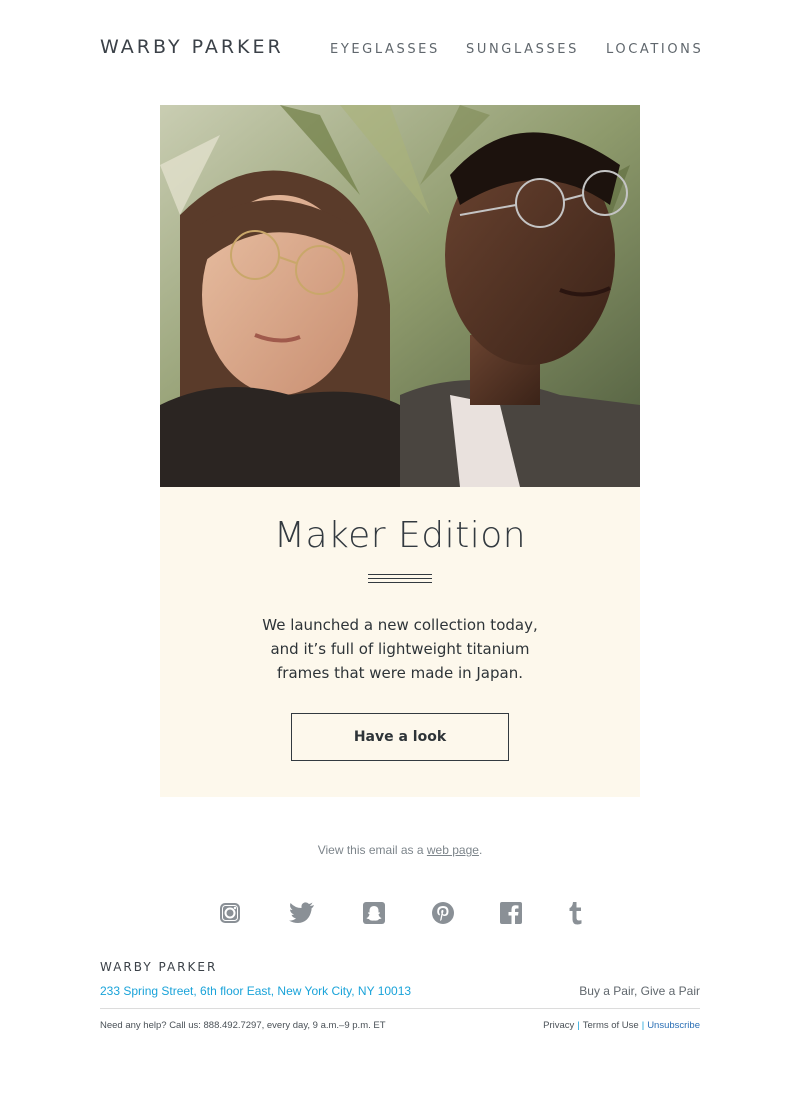 The height and width of the screenshot is (1093, 800). What do you see at coordinates (230, 913) in the screenshot?
I see `instagram-icon` at bounding box center [230, 913].